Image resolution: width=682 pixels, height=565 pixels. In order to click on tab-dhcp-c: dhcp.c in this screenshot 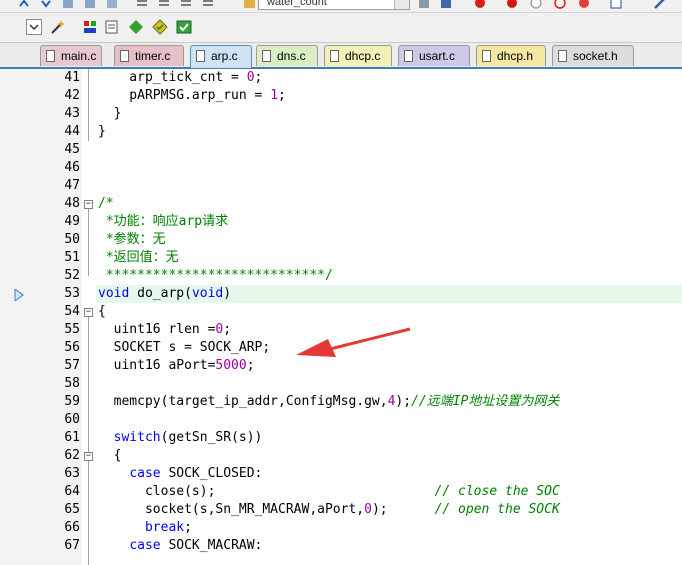, I will do `click(358, 55)`.